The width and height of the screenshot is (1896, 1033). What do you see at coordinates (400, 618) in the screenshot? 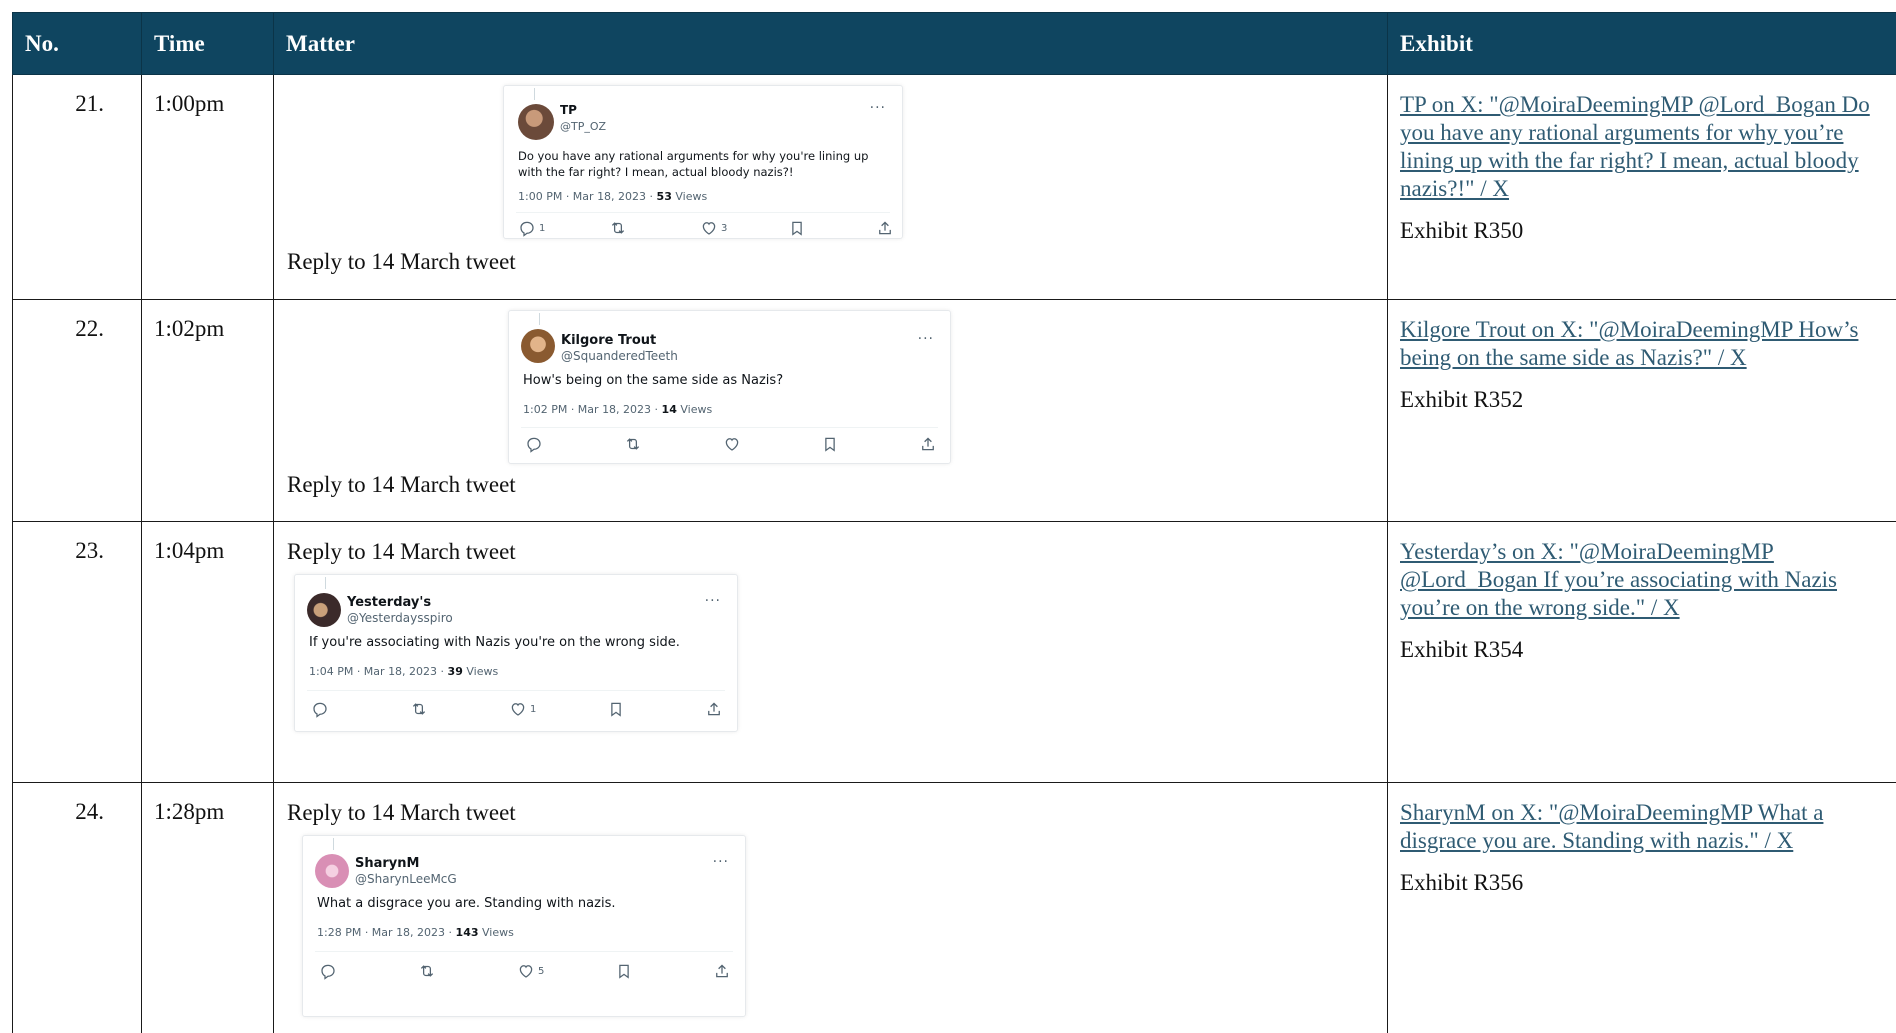
I see `tweet-author-handle: @Yesterdaysspiro` at bounding box center [400, 618].